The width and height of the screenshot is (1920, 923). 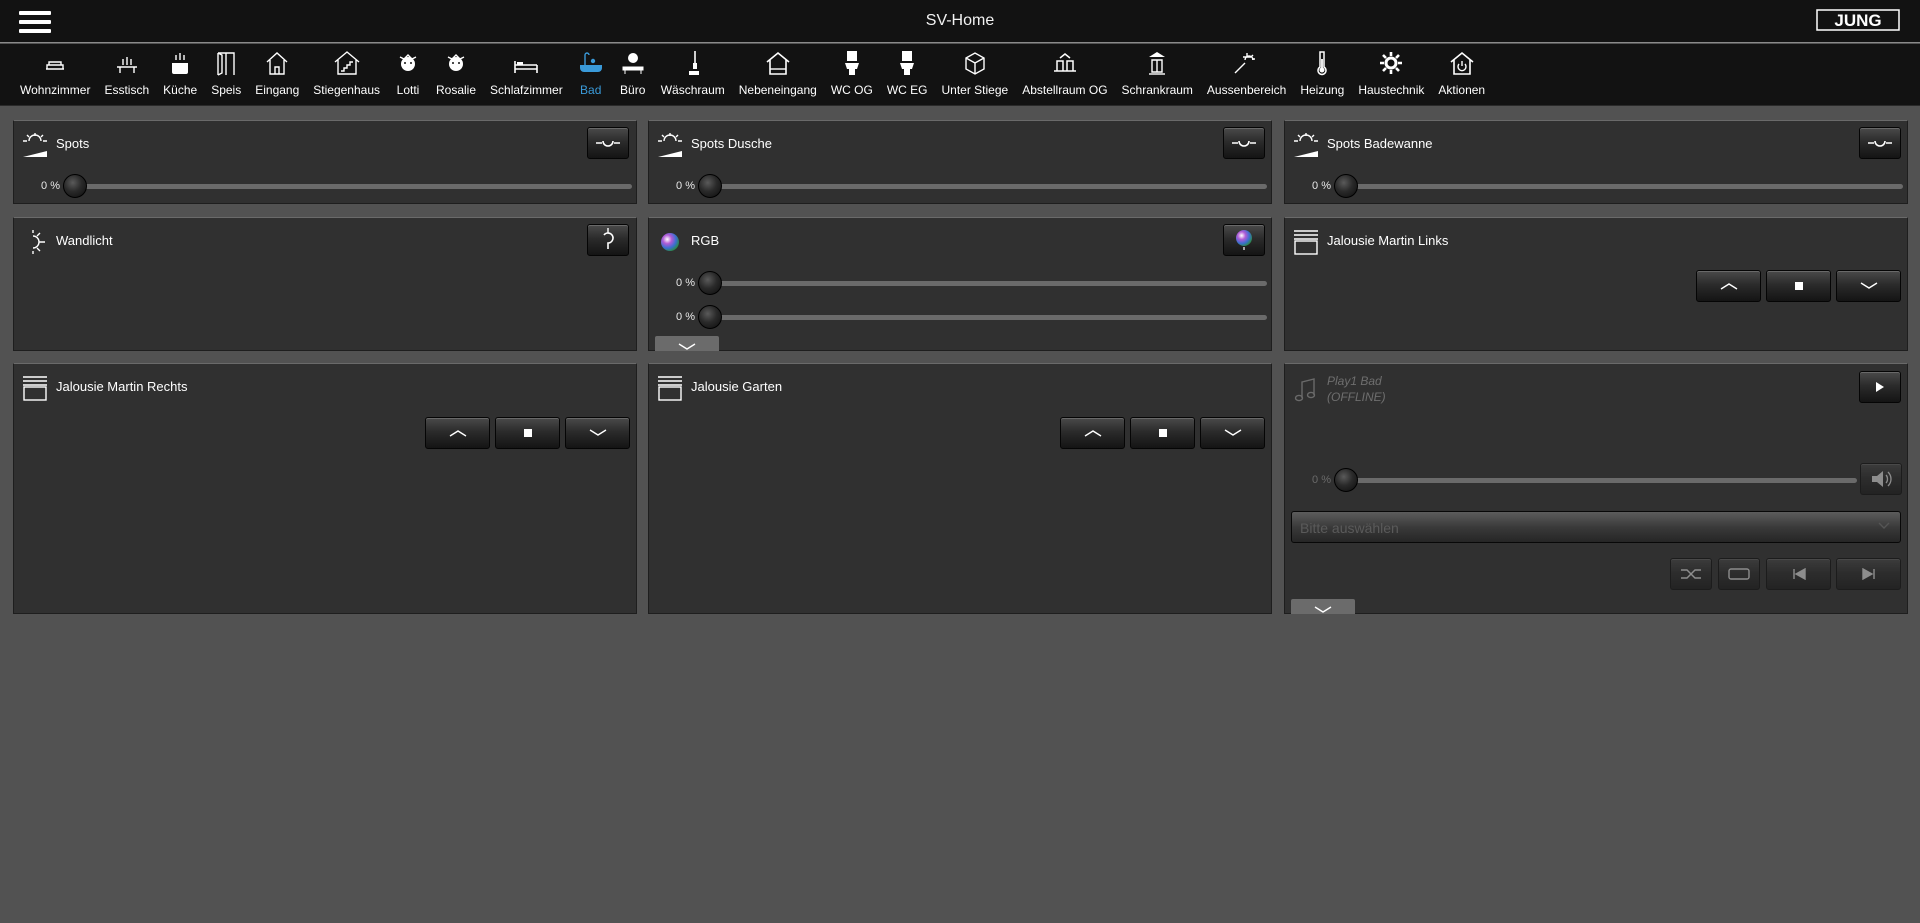 What do you see at coordinates (1380, 143) in the screenshot?
I see `widget-title: Spots Badewanne` at bounding box center [1380, 143].